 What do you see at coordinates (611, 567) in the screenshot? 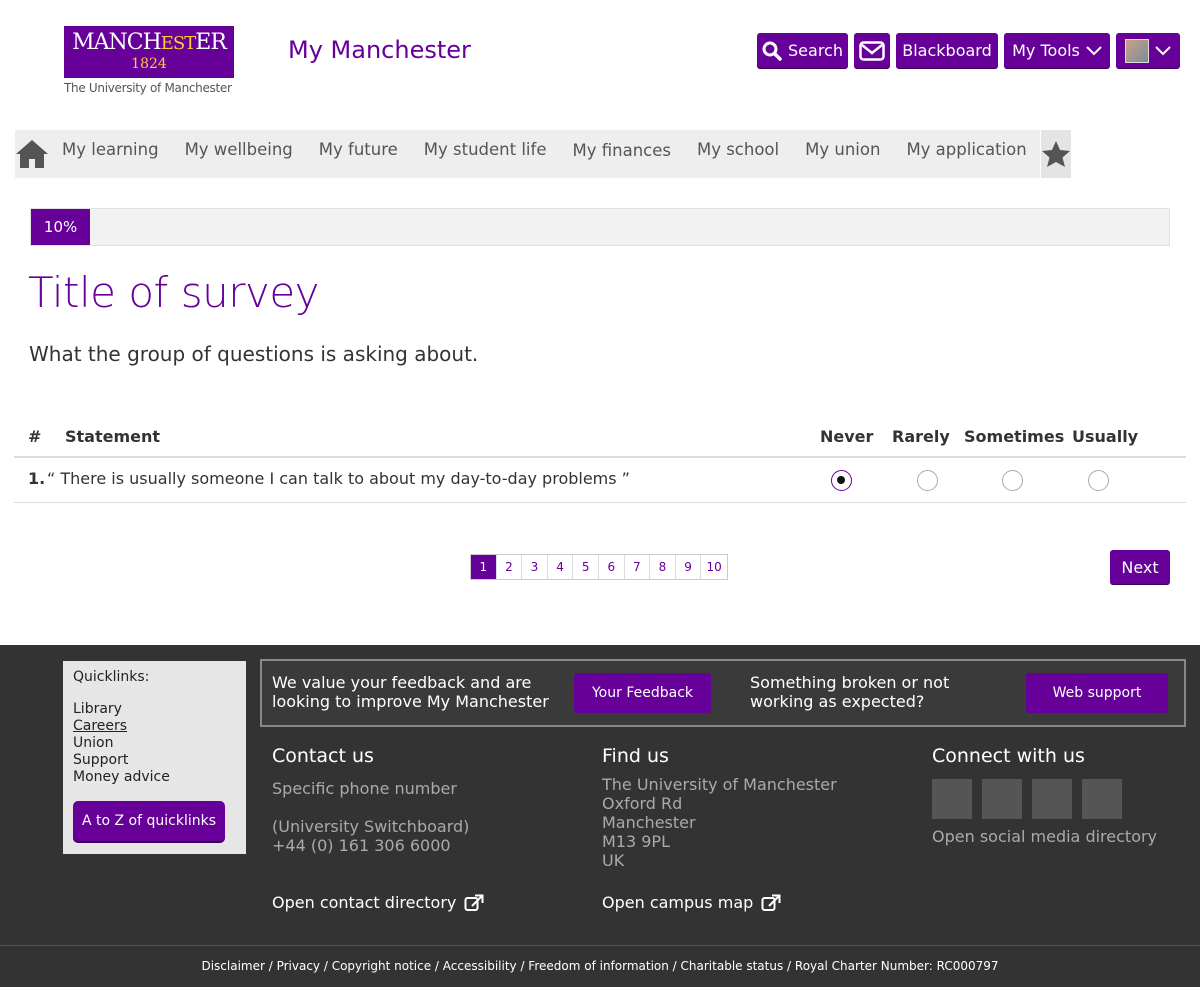
I see `page-link: 6` at bounding box center [611, 567].